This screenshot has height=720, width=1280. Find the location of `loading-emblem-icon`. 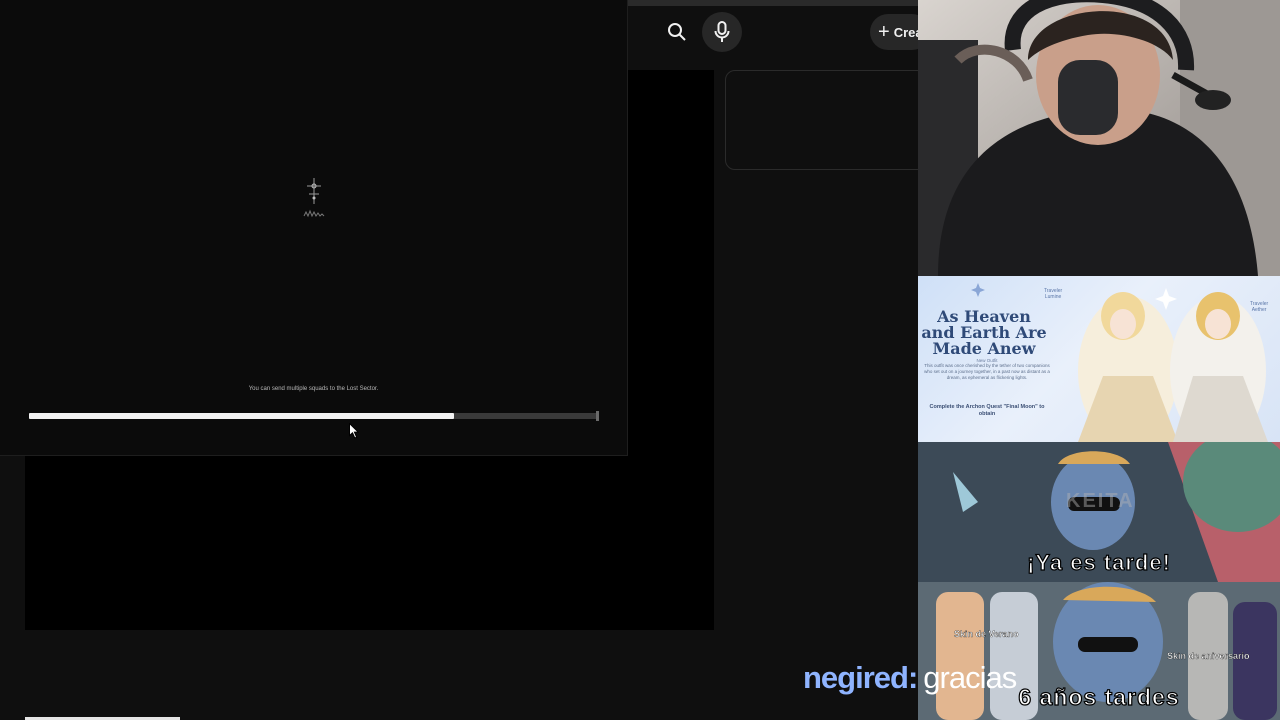

loading-emblem-icon is located at coordinates (314, 198).